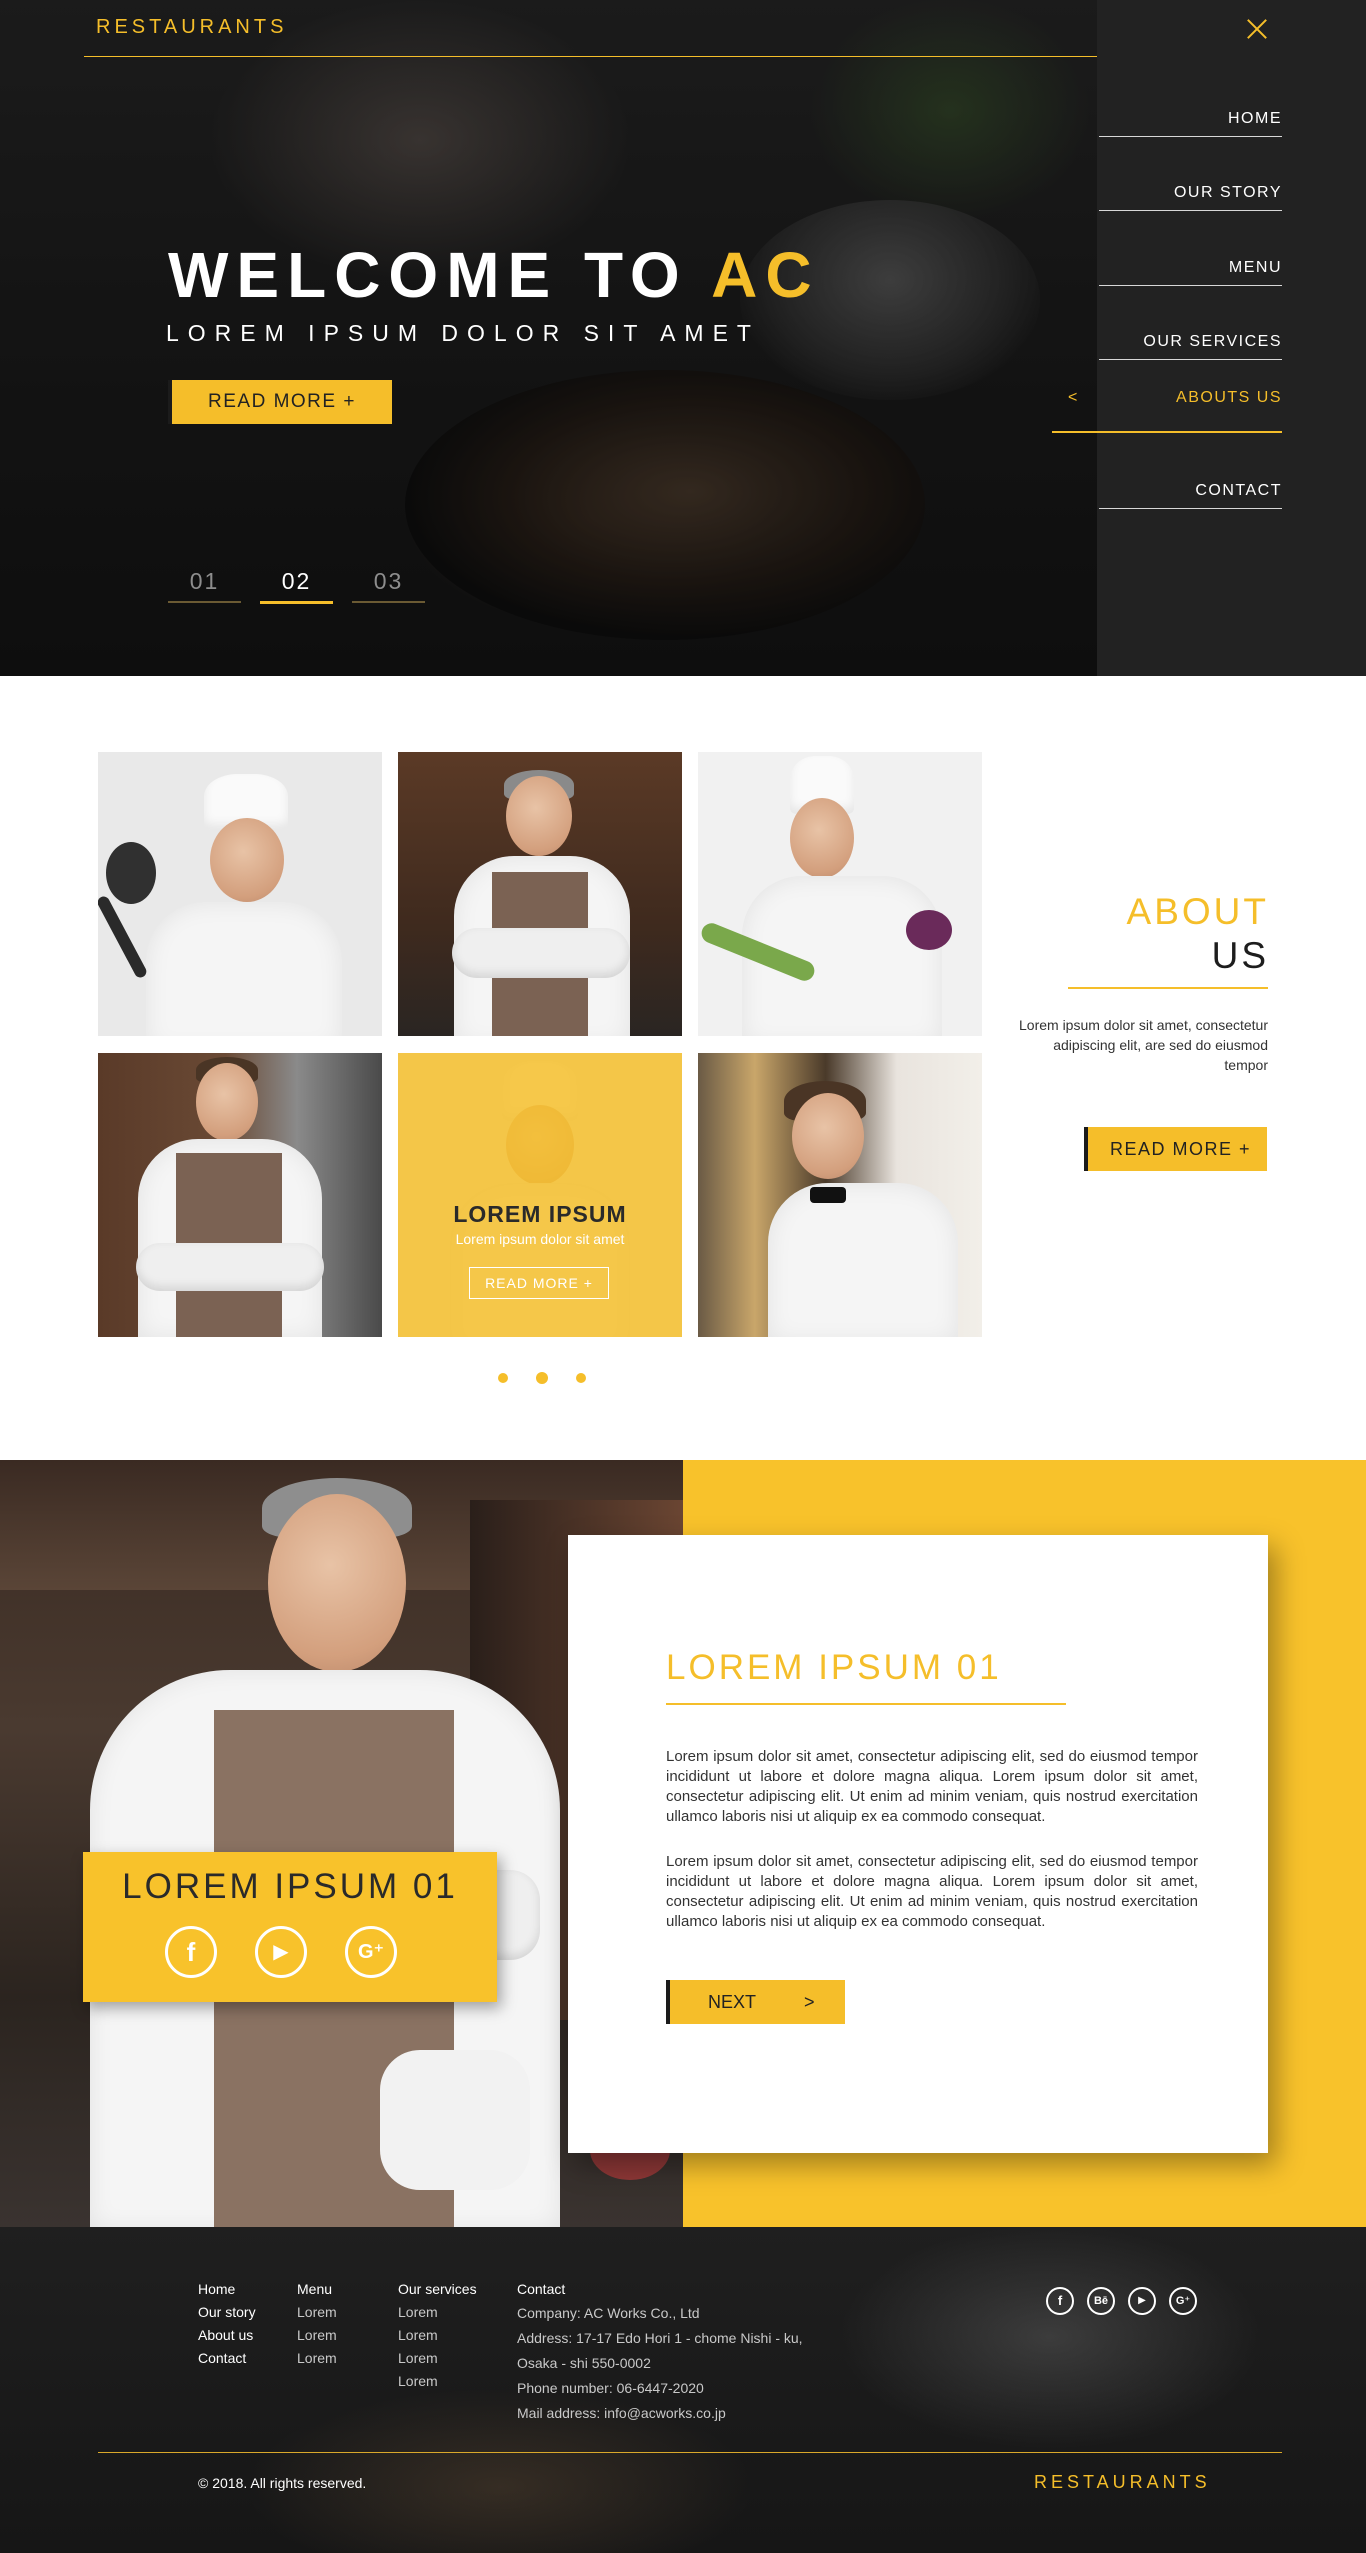 This screenshot has width=1366, height=2553. I want to click on nav-item-menu: MENU, so click(1190, 272).